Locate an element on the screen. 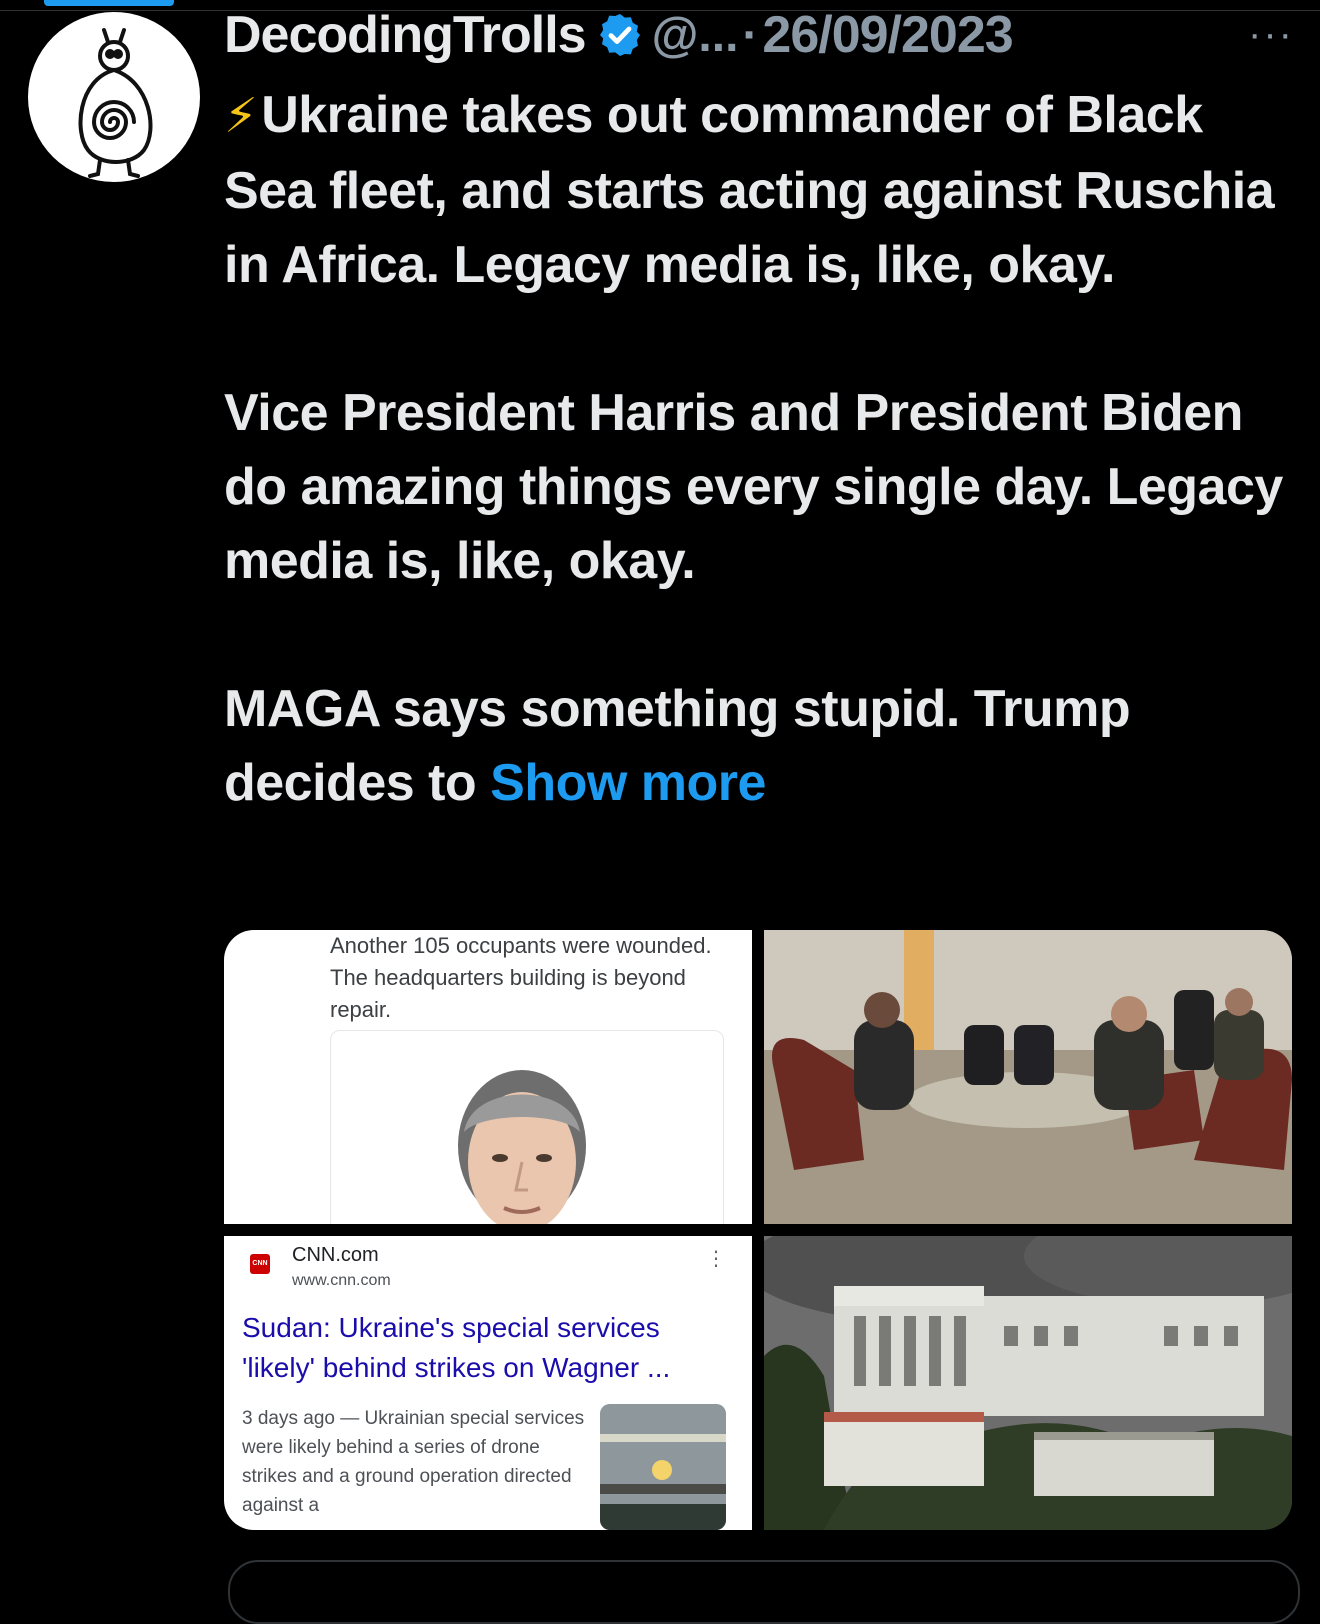  active-tab-indicator is located at coordinates (109, 3).